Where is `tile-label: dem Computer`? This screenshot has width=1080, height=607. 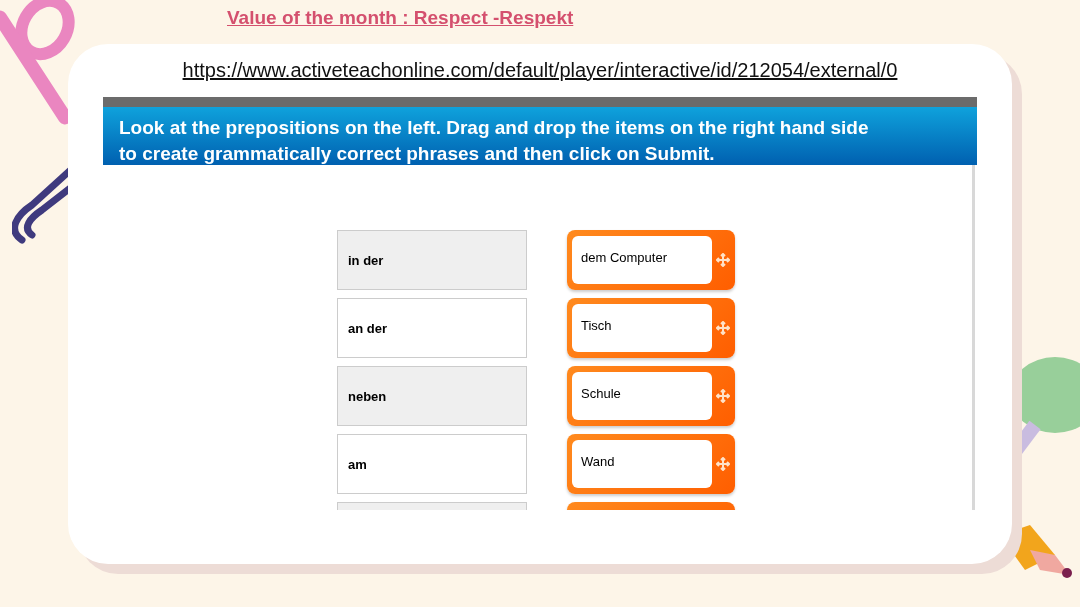
tile-label: dem Computer is located at coordinates (642, 260).